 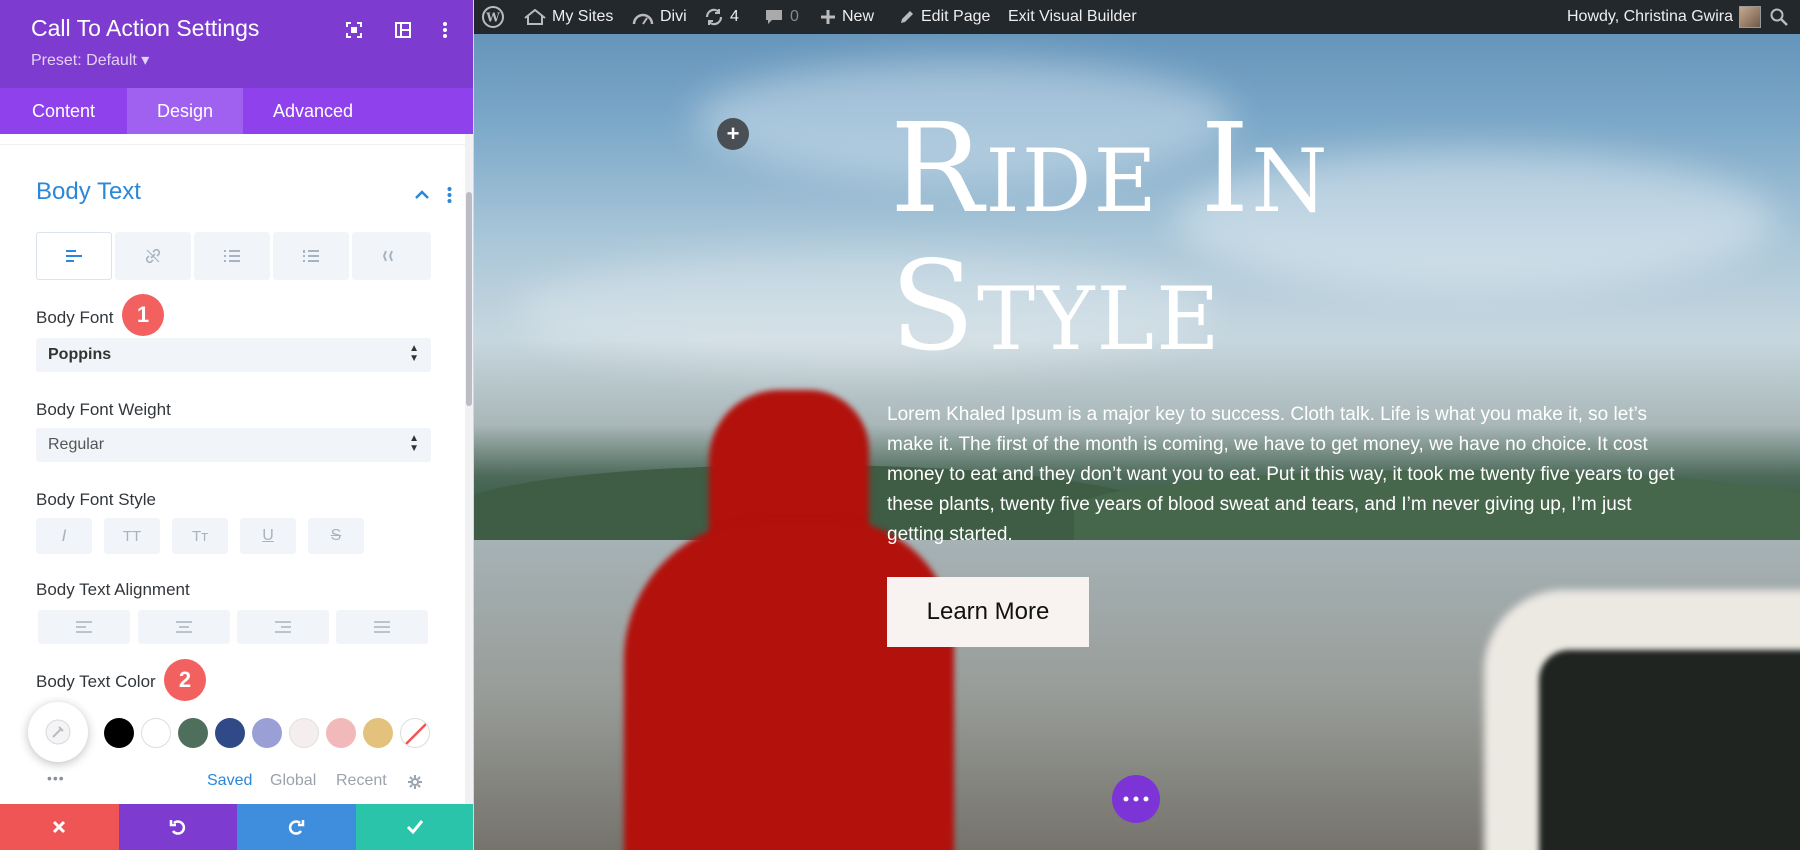 I want to click on text-type-ol-tab, so click(x=311, y=256).